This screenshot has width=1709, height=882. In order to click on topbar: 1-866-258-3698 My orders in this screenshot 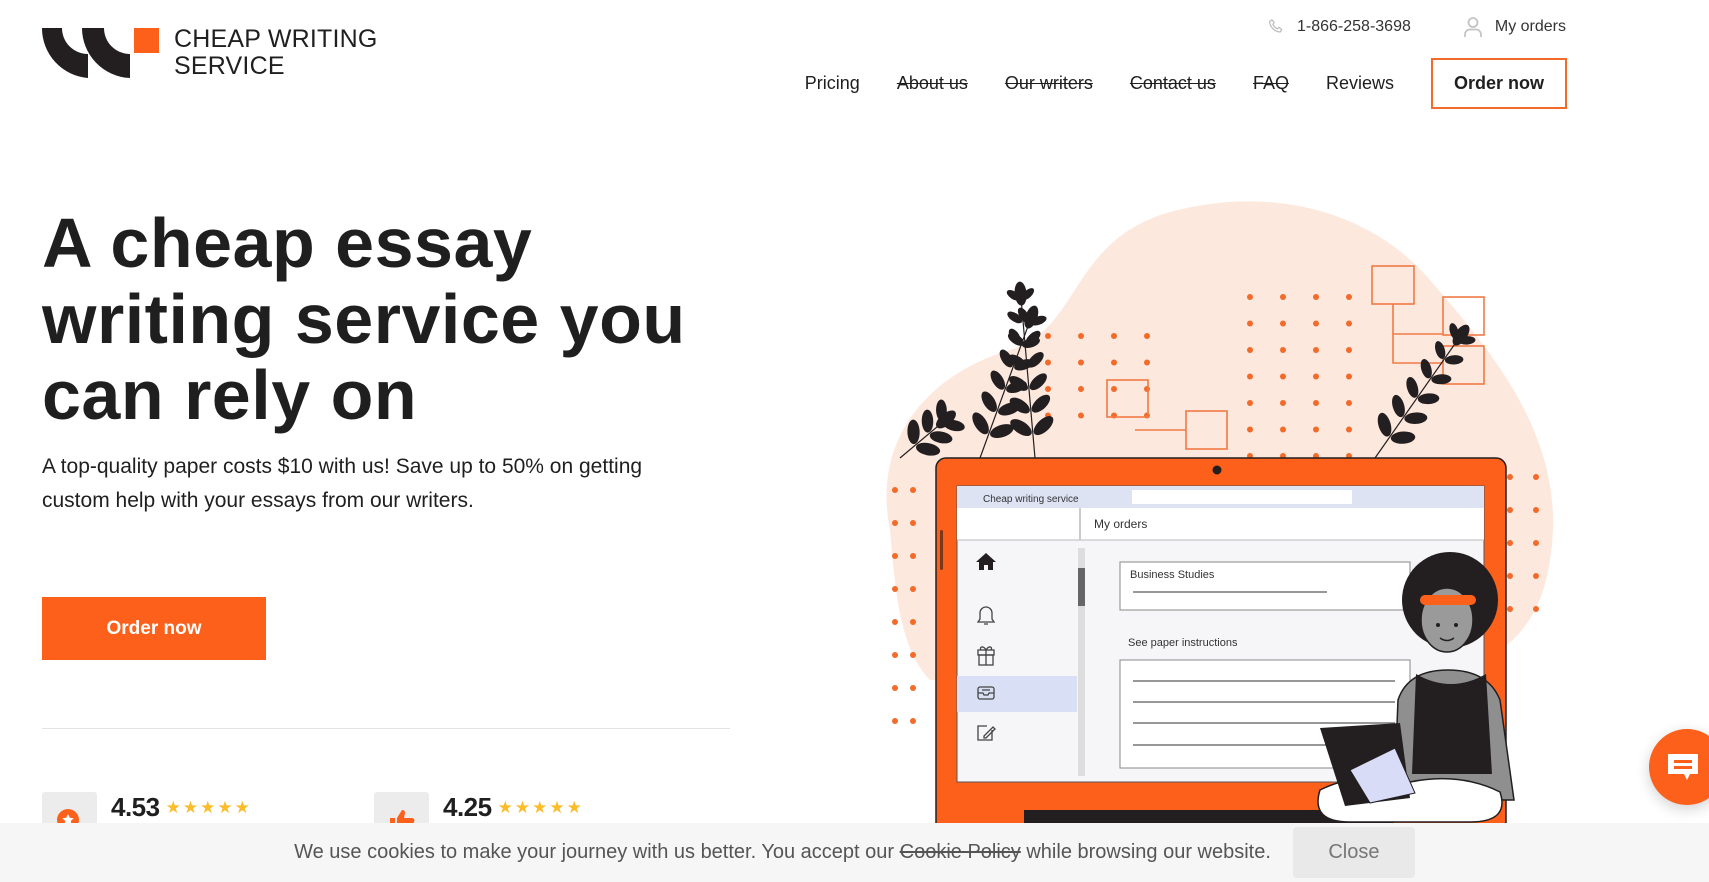, I will do `click(1416, 27)`.